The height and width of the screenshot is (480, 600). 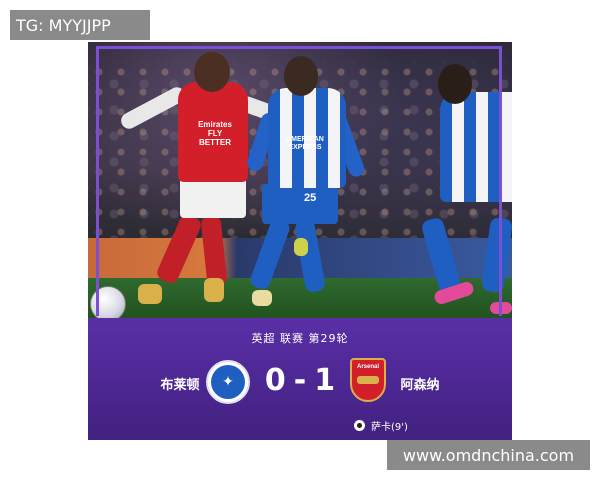 What do you see at coordinates (325, 380) in the screenshot?
I see `away-score: 1` at bounding box center [325, 380].